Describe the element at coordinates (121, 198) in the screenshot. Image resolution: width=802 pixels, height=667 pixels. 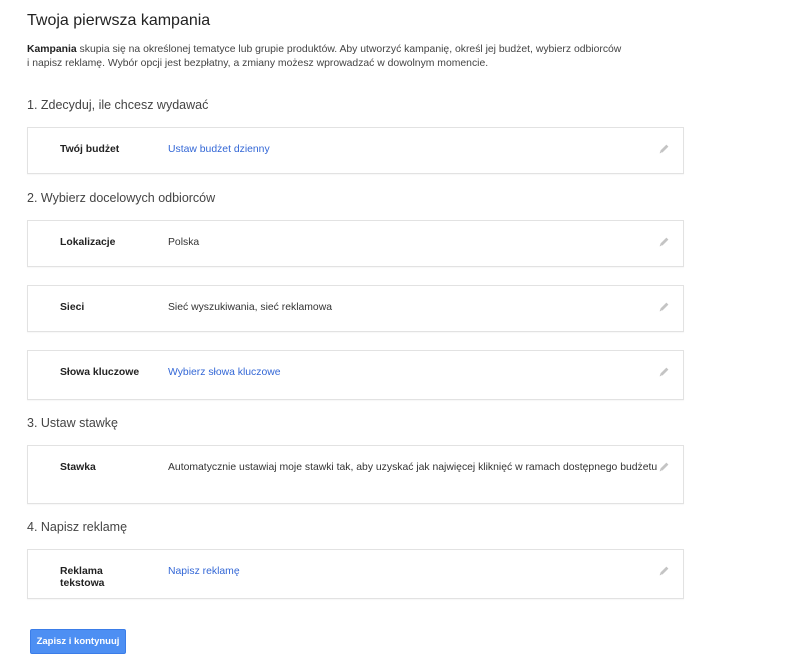
I see `section-heading-audience: 2. Wybierz docelowych odbiorców` at that location.